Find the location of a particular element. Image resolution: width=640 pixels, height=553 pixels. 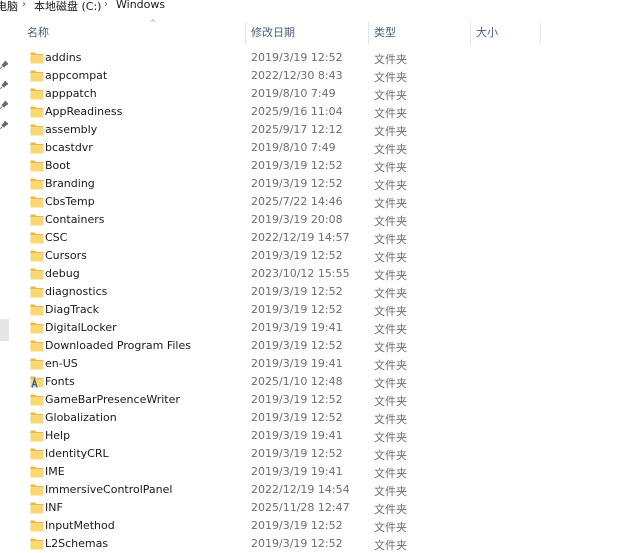

file-name: Help is located at coordinates (58, 435).